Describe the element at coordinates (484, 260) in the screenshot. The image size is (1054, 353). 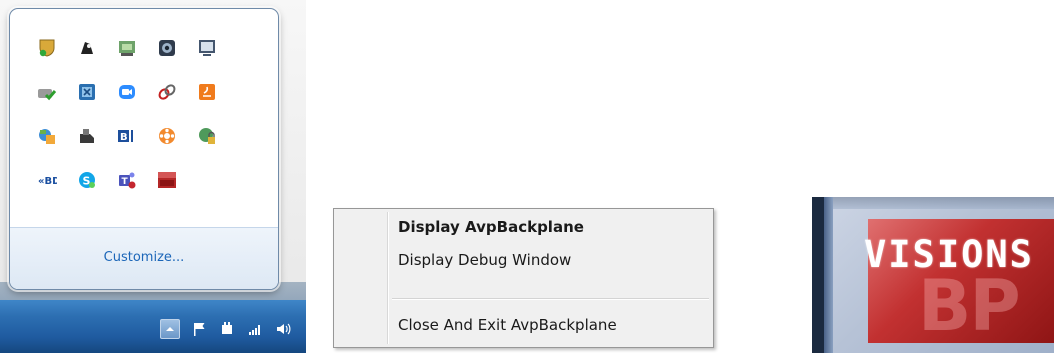
I see `menu-item-display-debug-window: Display Debug Window` at that location.